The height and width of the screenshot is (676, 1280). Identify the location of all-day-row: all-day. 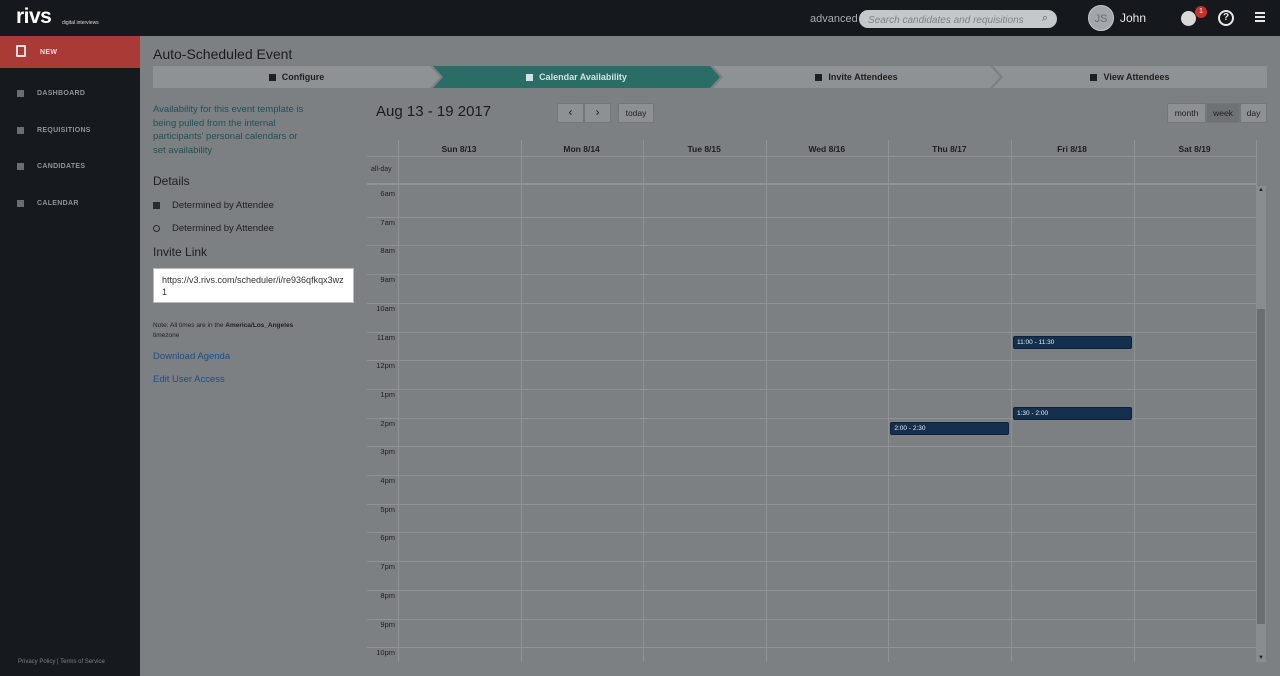
(812, 171).